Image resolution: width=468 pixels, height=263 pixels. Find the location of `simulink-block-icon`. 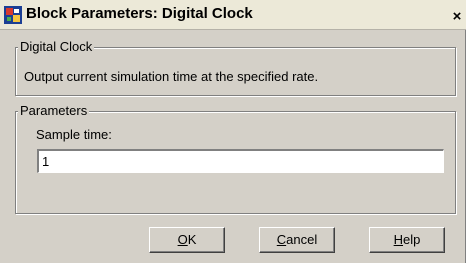

simulink-block-icon is located at coordinates (13, 15).